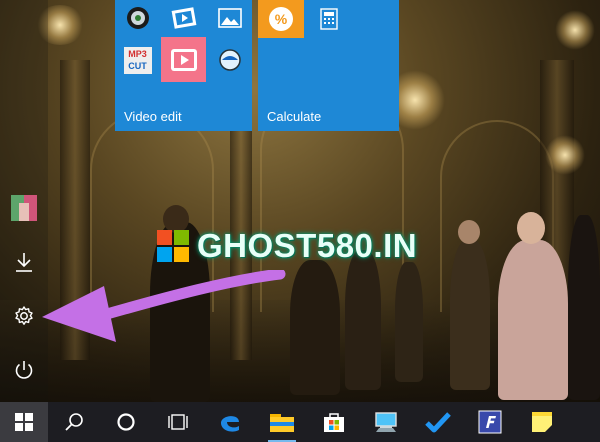 The width and height of the screenshot is (600, 442). I want to click on ghost580-watermark: GHOST580.IN, so click(286, 246).